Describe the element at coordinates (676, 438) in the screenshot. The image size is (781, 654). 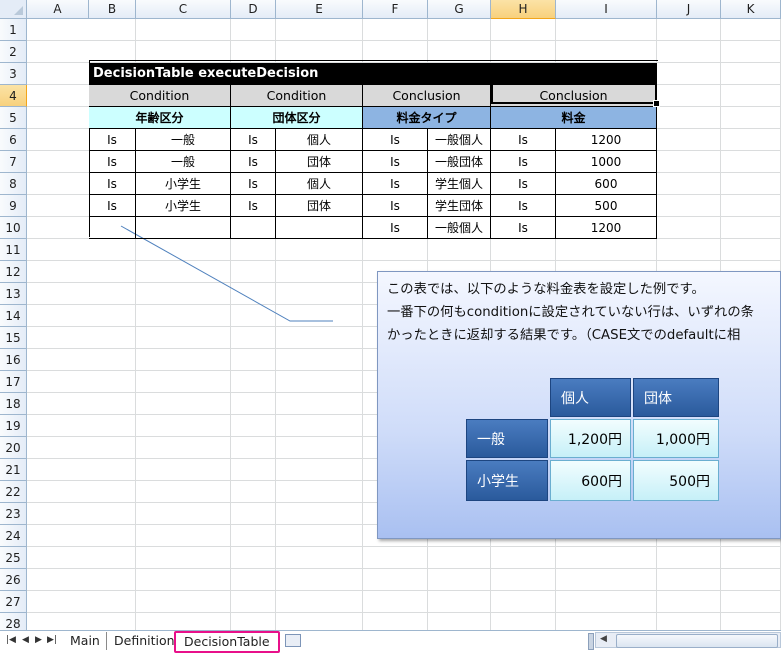
I see `price-general-group: 1,000円` at that location.